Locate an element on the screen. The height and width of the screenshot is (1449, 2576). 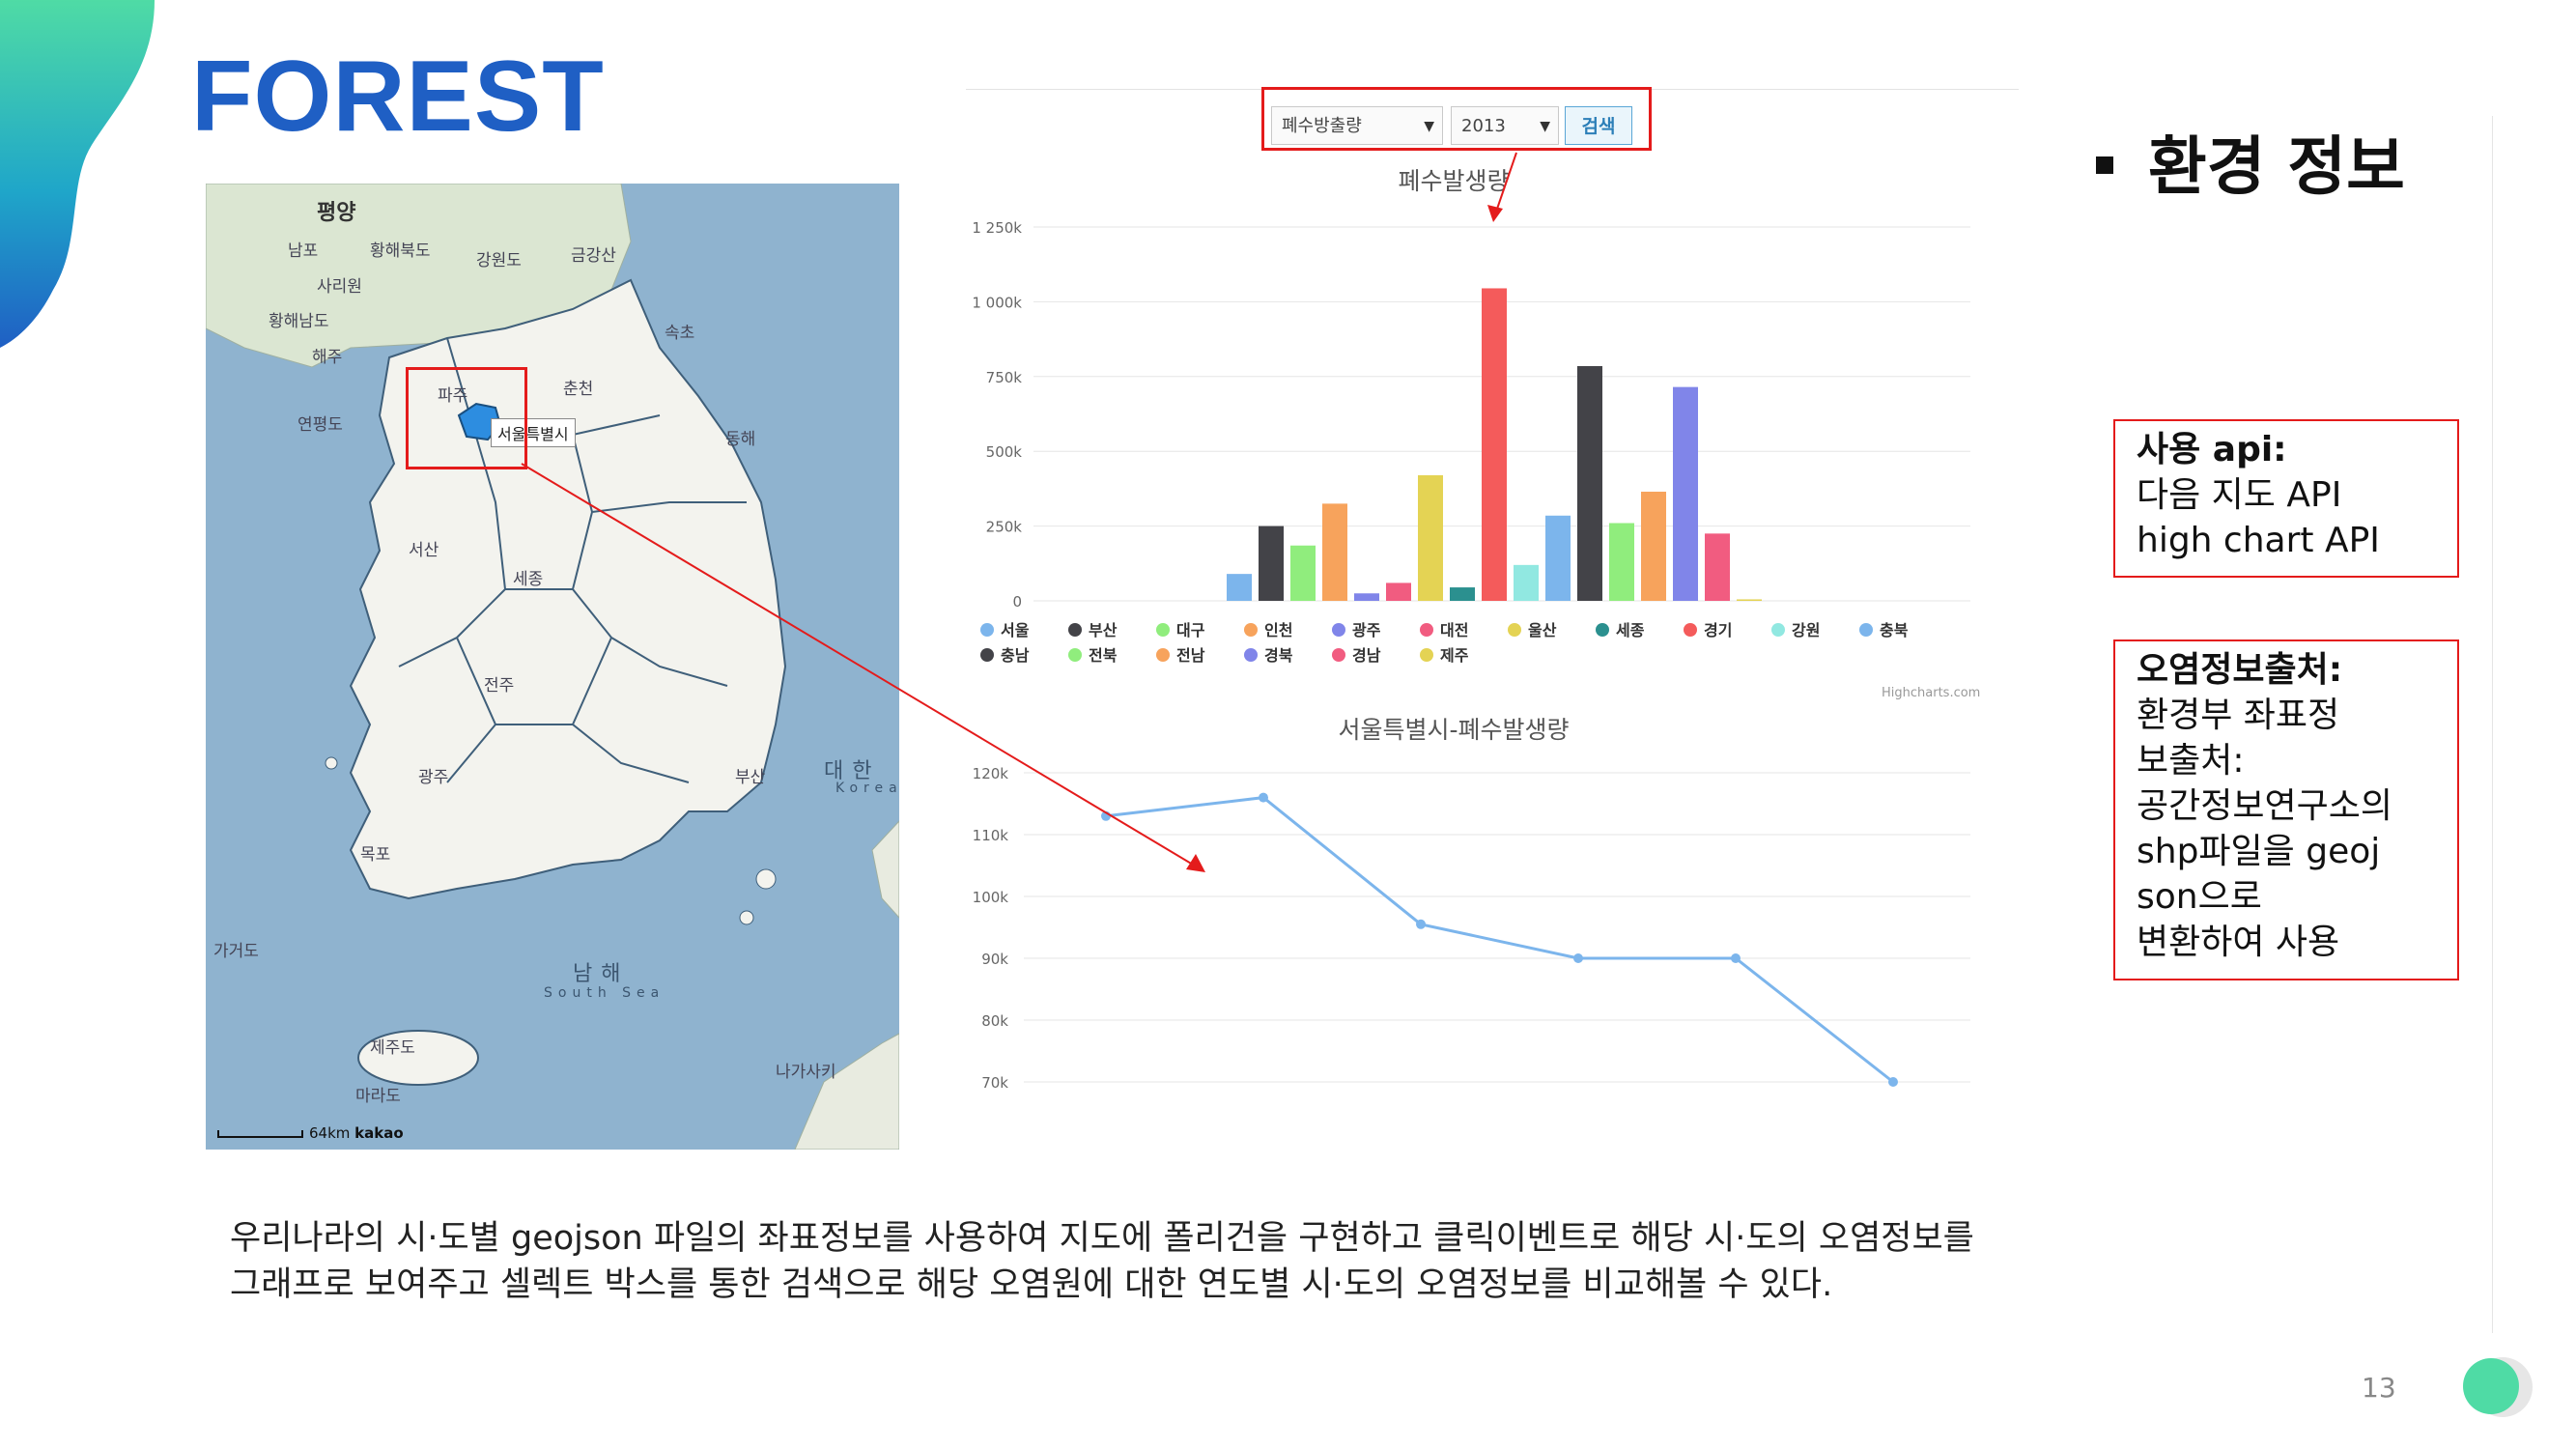
source-line: 환경부 좌표정 is located at coordinates (2238, 715).